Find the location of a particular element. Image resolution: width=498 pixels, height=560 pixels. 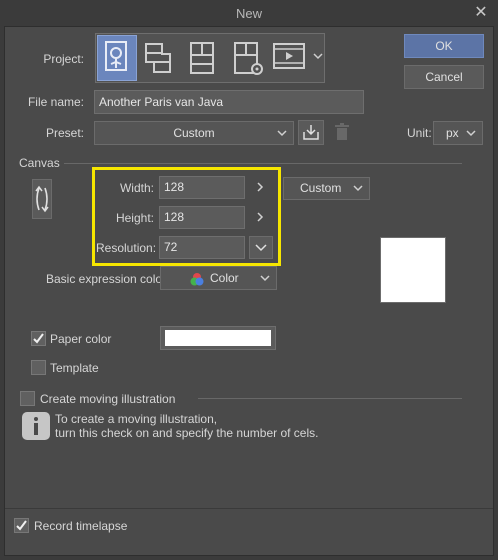

delete-preset-icon is located at coordinates (342, 132).